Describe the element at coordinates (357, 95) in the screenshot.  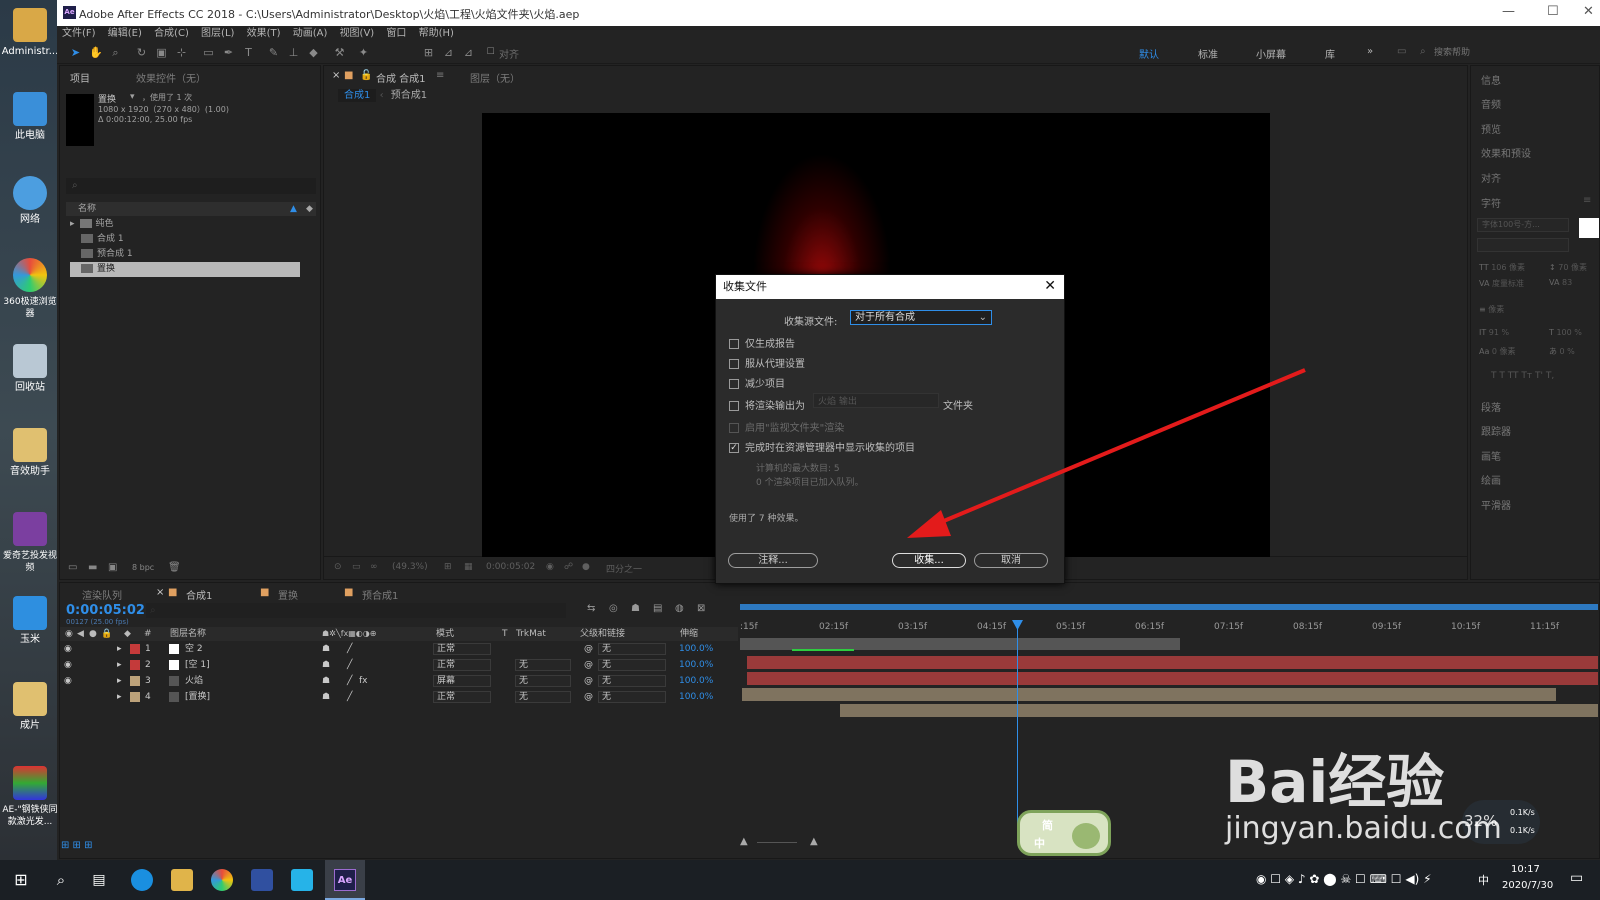
I see `breadcrumb-comp1: 合成1` at that location.